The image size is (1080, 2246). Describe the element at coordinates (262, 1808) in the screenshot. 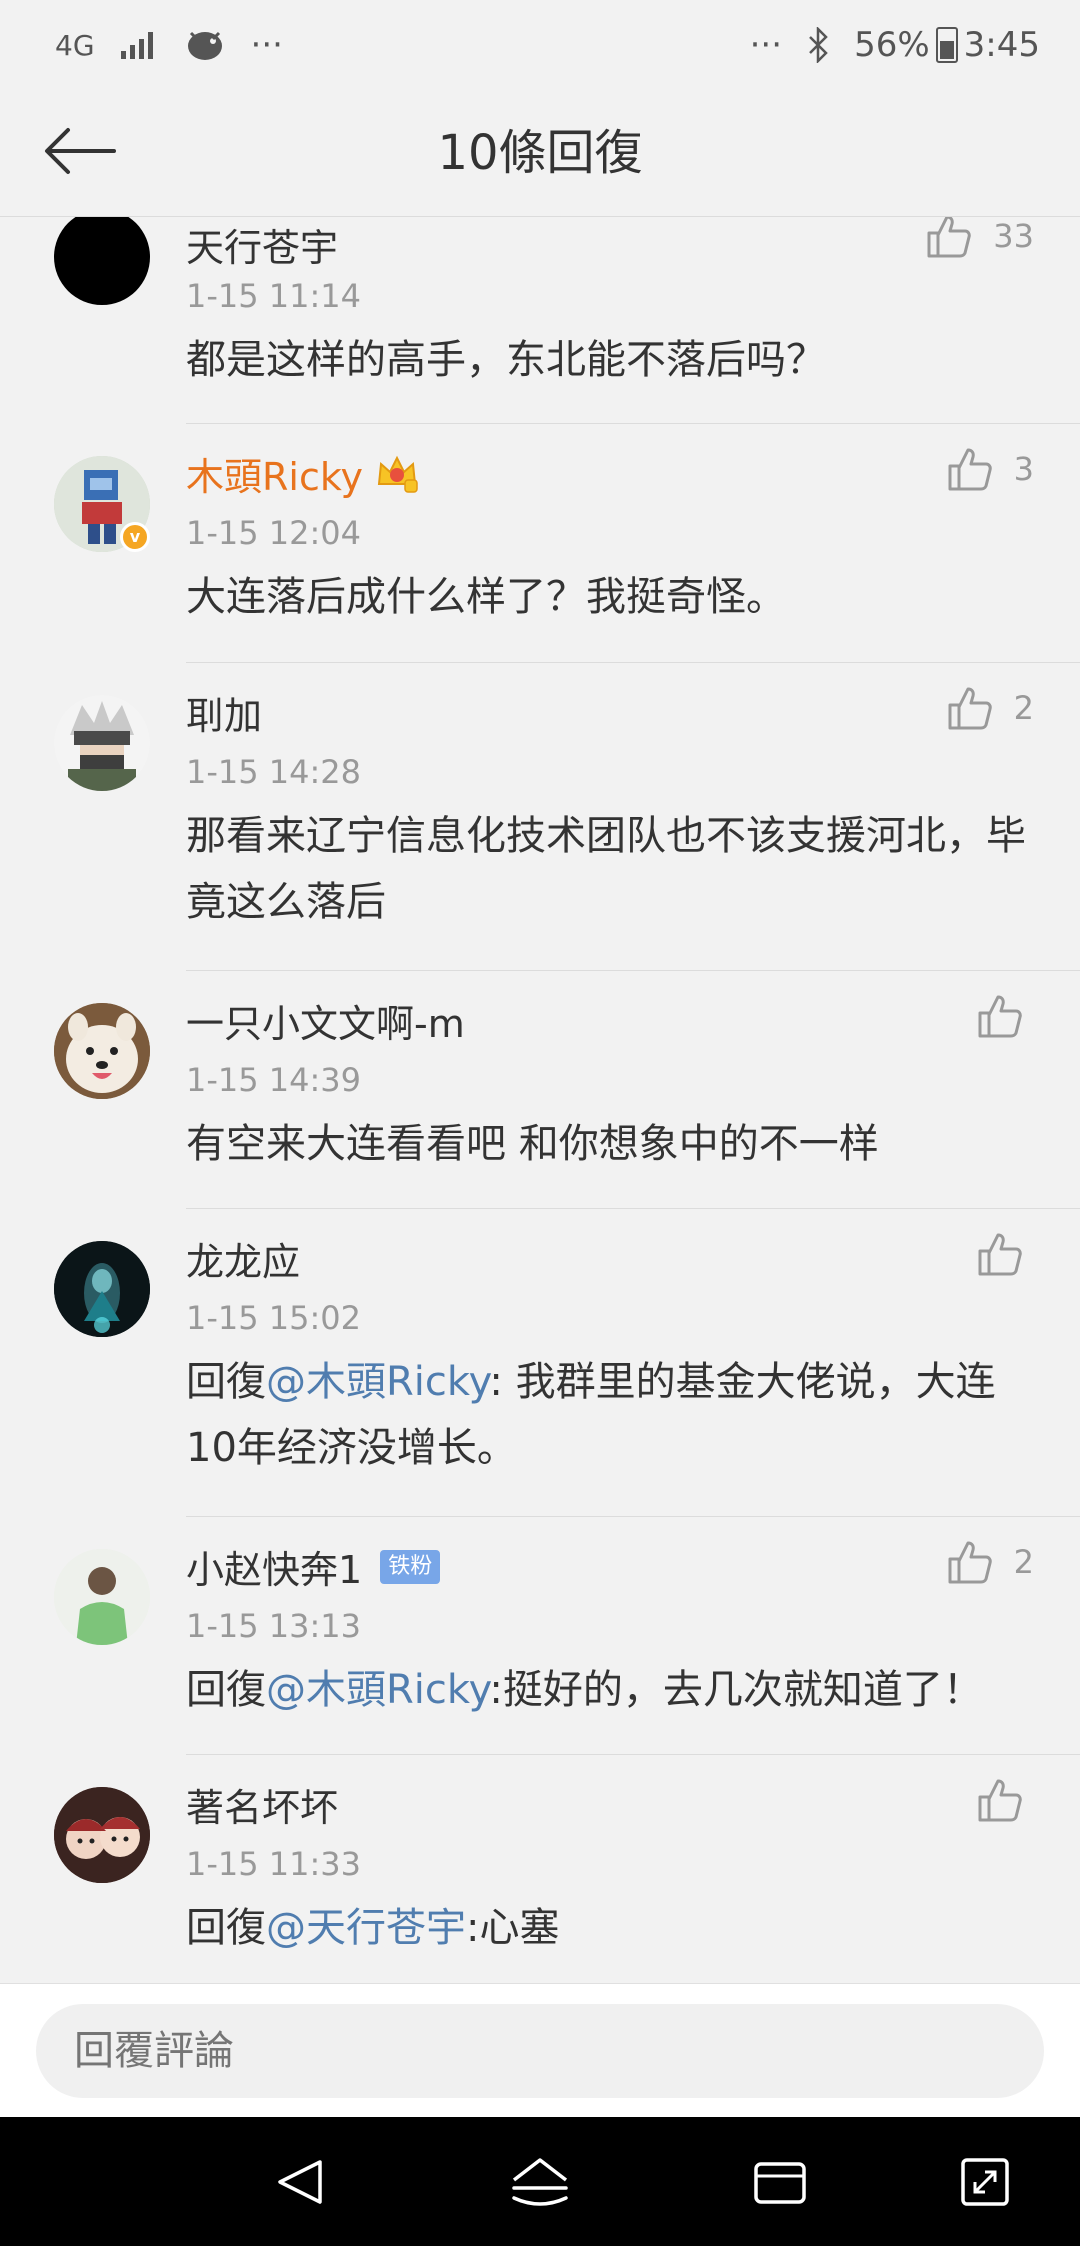

I see `author-name: 著名坏坏` at that location.